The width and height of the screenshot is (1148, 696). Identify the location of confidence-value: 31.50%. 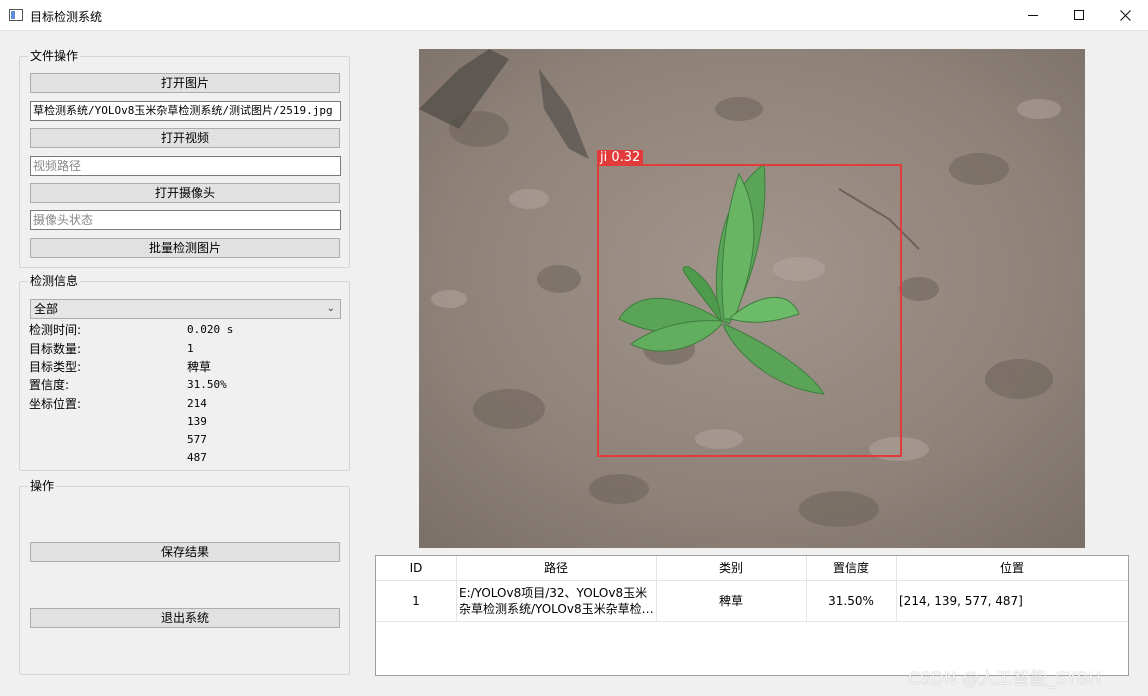
(207, 384).